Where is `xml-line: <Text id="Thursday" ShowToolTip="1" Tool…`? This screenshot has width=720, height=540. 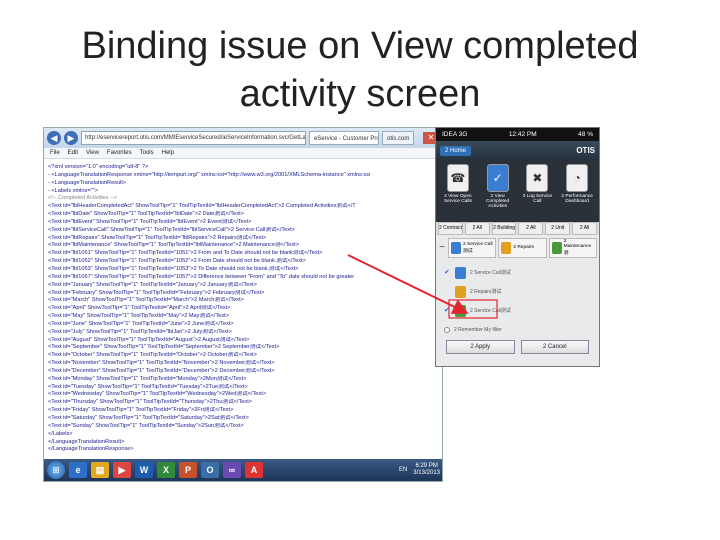
xml-line: <Text id="Thursday" ShowToolTip="1" Tool… is located at coordinates (150, 402).